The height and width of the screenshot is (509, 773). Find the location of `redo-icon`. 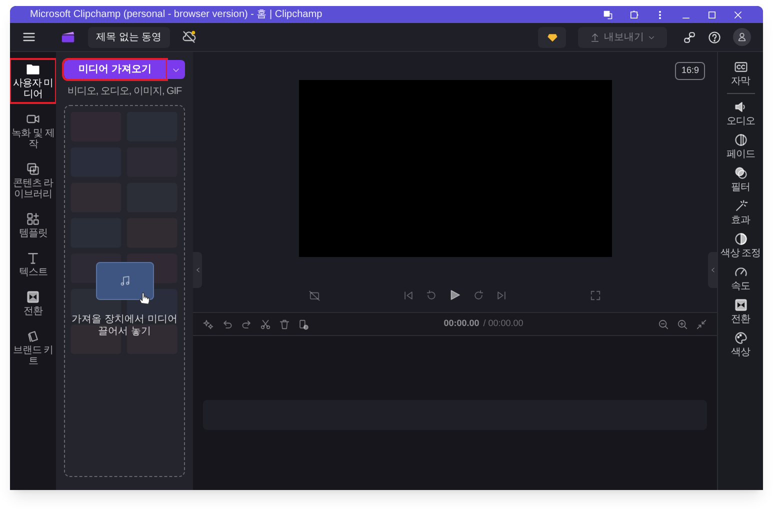

redo-icon is located at coordinates (246, 324).